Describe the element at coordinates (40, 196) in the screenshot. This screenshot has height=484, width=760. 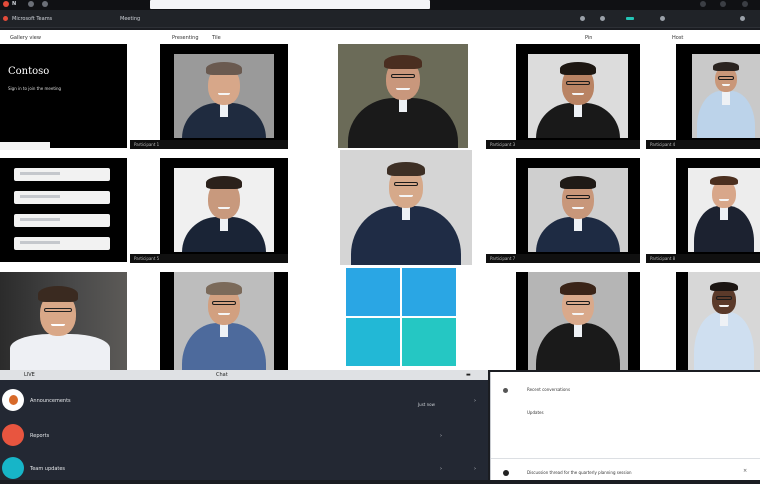
I see `email-field-placeholder` at that location.